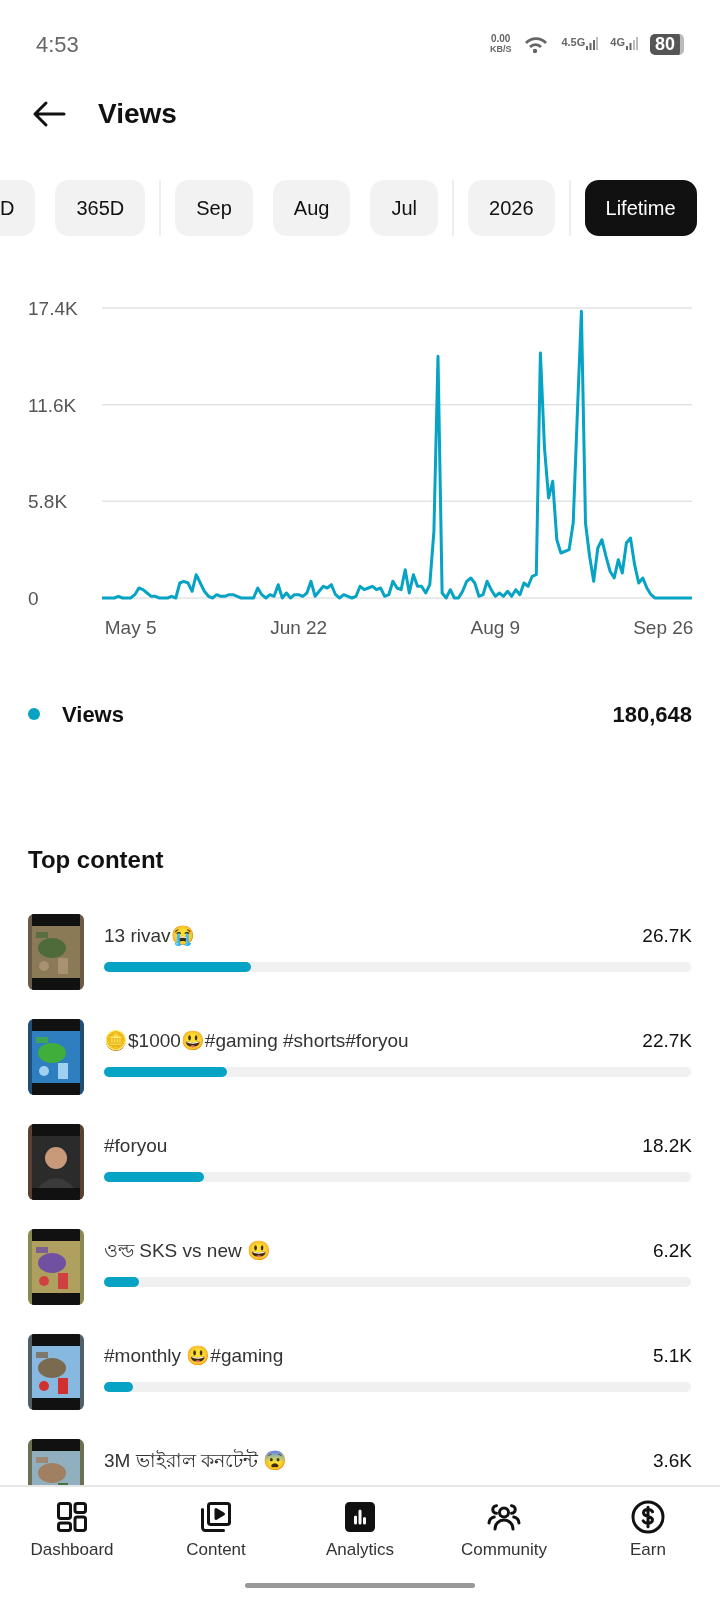 The width and height of the screenshot is (720, 1600). What do you see at coordinates (500, 38) in the screenshot?
I see `speed-value: 0.00` at bounding box center [500, 38].